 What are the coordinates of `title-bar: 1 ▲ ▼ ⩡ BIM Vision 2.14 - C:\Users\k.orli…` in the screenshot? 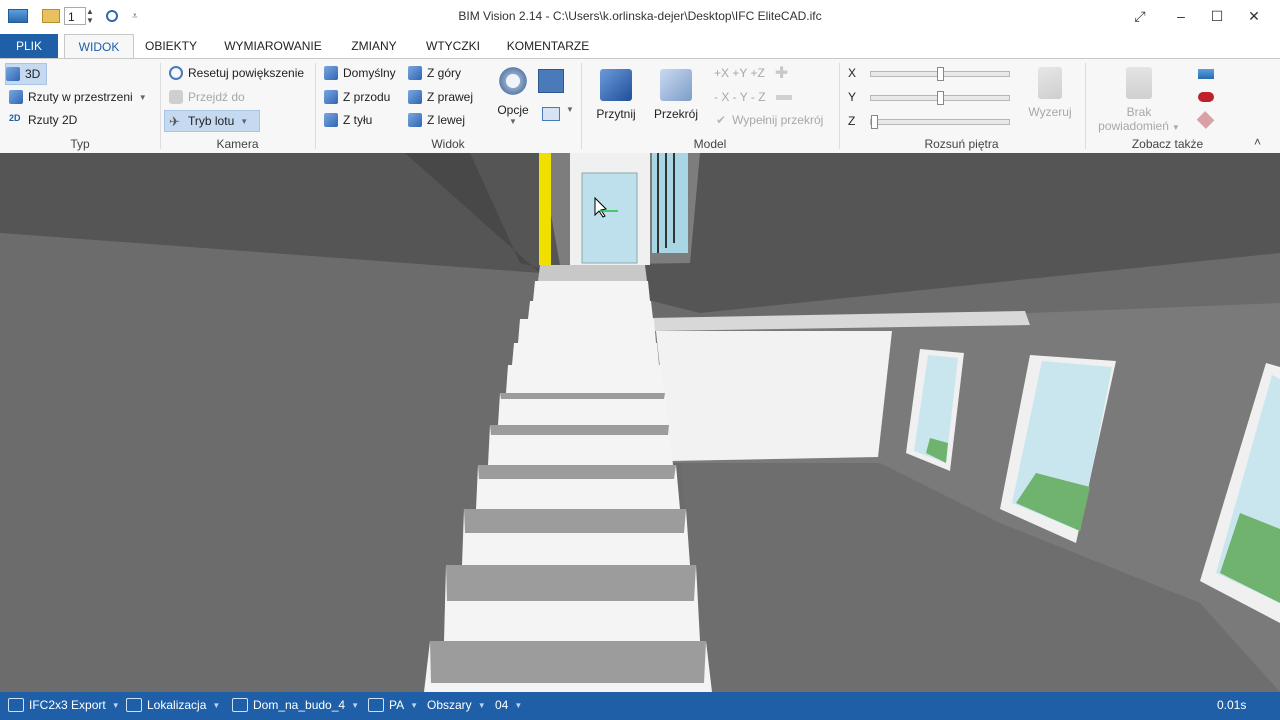 It's located at (640, 16).